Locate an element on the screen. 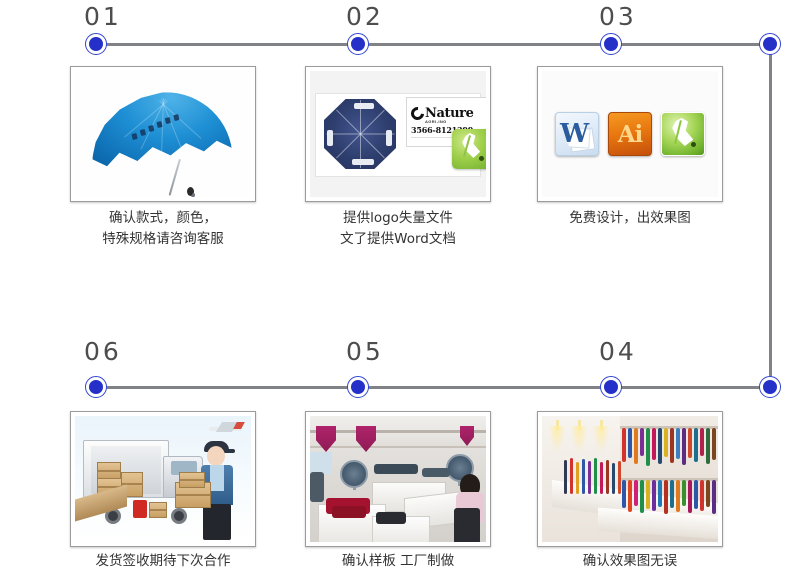 The image size is (806, 585). shipping-illustration is located at coordinates (163, 479).